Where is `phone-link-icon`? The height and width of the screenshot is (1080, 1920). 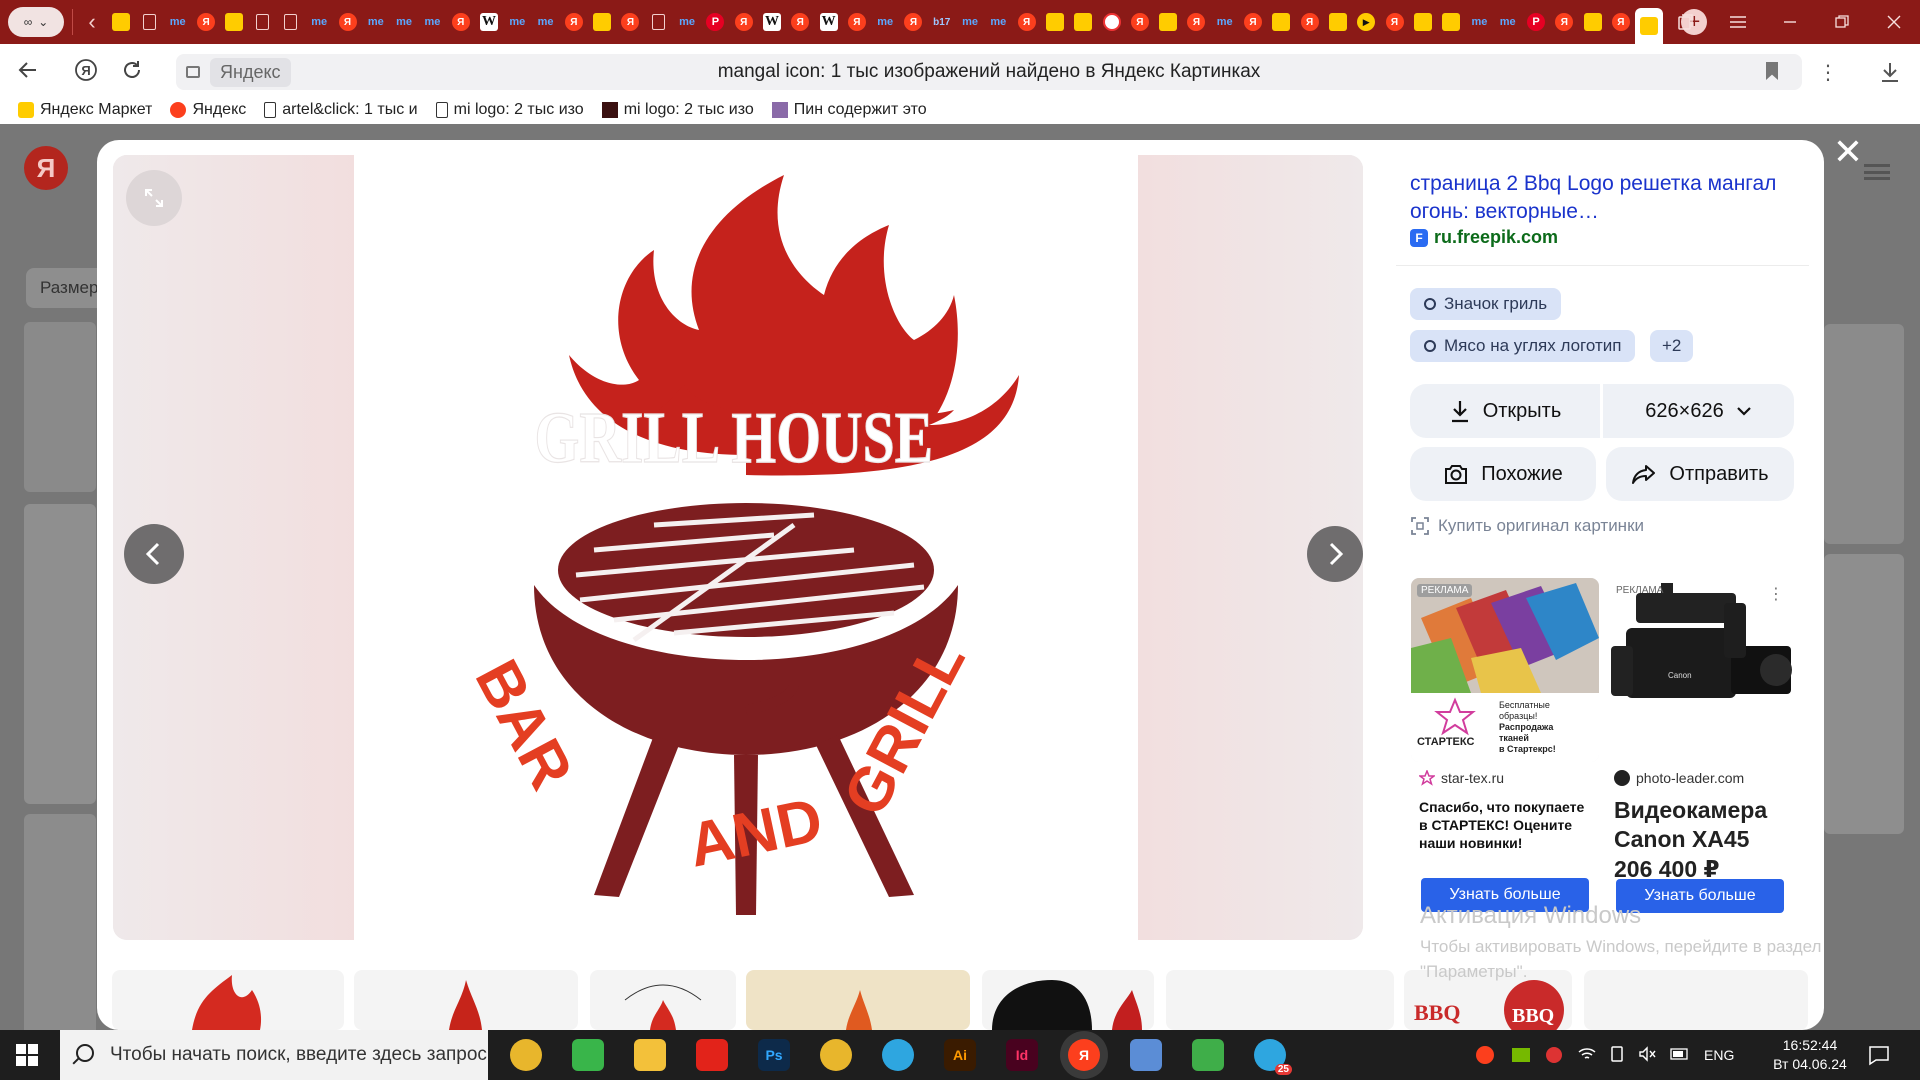
phone-link-icon is located at coordinates (588, 1055).